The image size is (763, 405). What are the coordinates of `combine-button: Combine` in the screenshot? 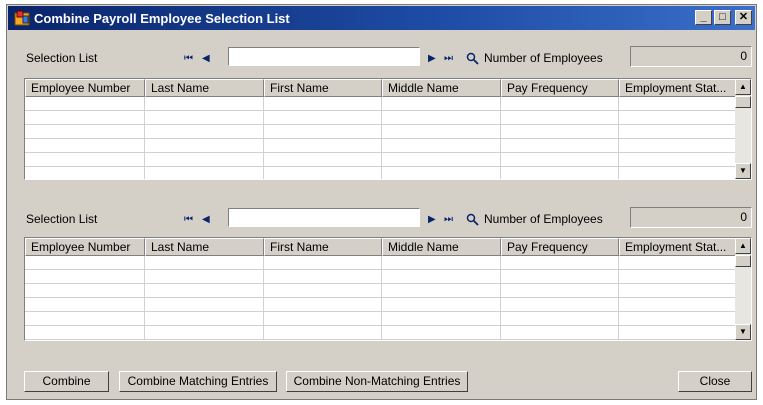 It's located at (66, 381).